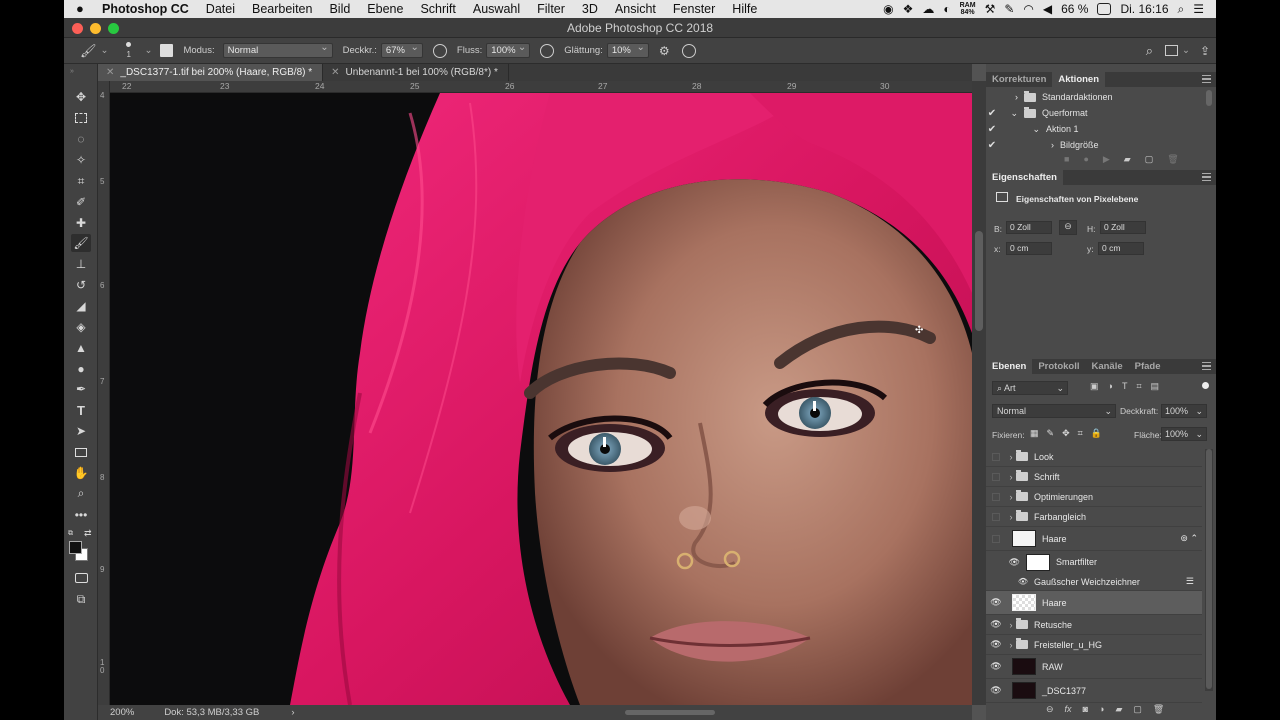 This screenshot has height=720, width=1280. What do you see at coordinates (220, 9) in the screenshot?
I see `menu-datei: Datei` at bounding box center [220, 9].